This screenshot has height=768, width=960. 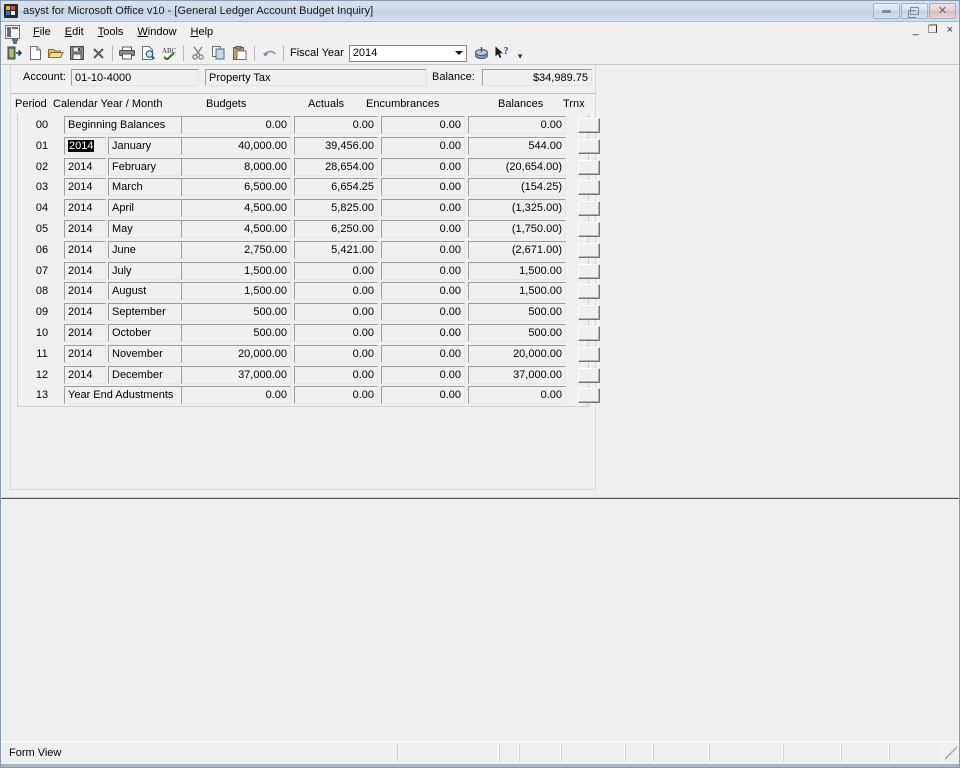 What do you see at coordinates (950, 30) in the screenshot?
I see `mdi-close-button: ×` at bounding box center [950, 30].